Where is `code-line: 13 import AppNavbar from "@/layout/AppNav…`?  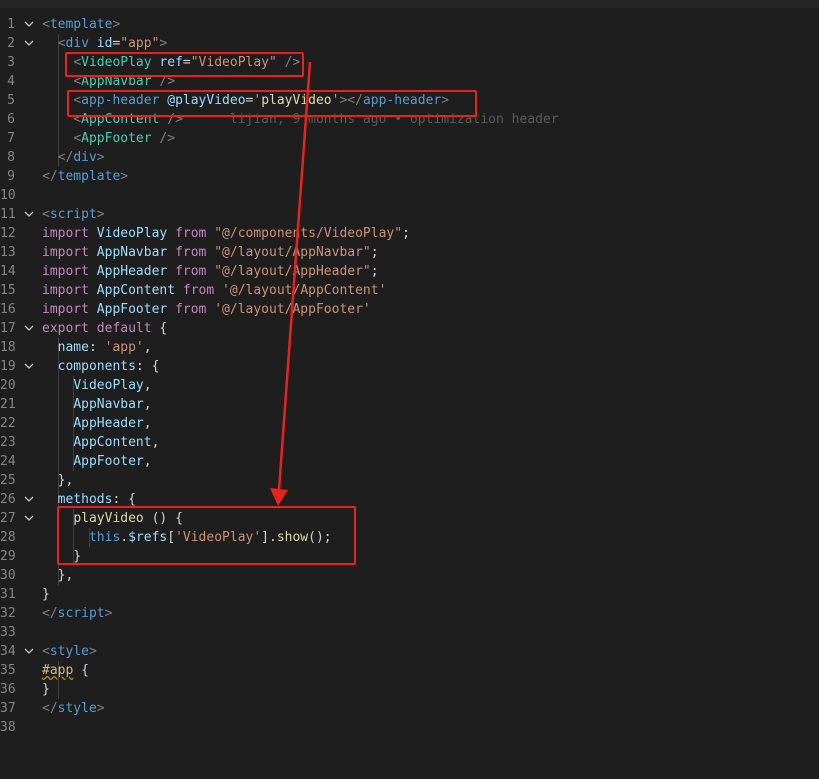
code-line: 13 import AppNavbar from "@/layout/AppNav… is located at coordinates (409, 252).